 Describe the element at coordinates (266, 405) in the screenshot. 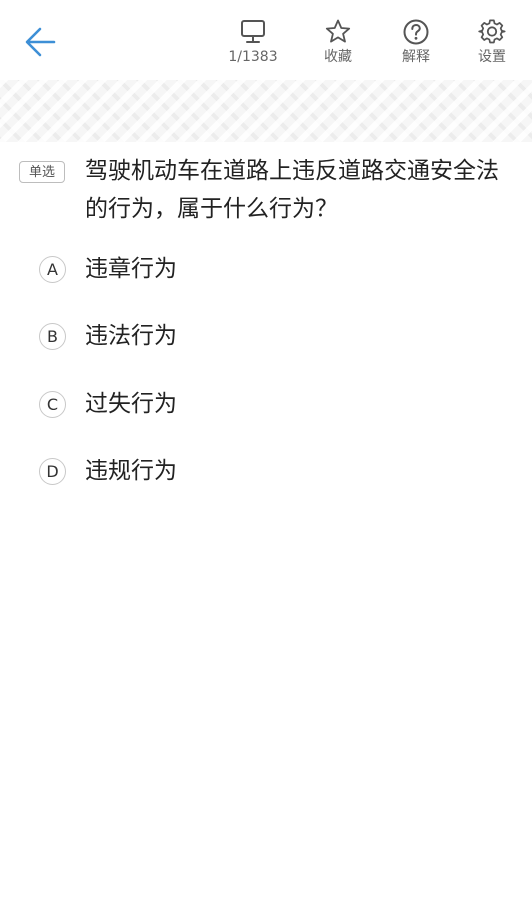

I see `option-c: C 过失行为` at that location.